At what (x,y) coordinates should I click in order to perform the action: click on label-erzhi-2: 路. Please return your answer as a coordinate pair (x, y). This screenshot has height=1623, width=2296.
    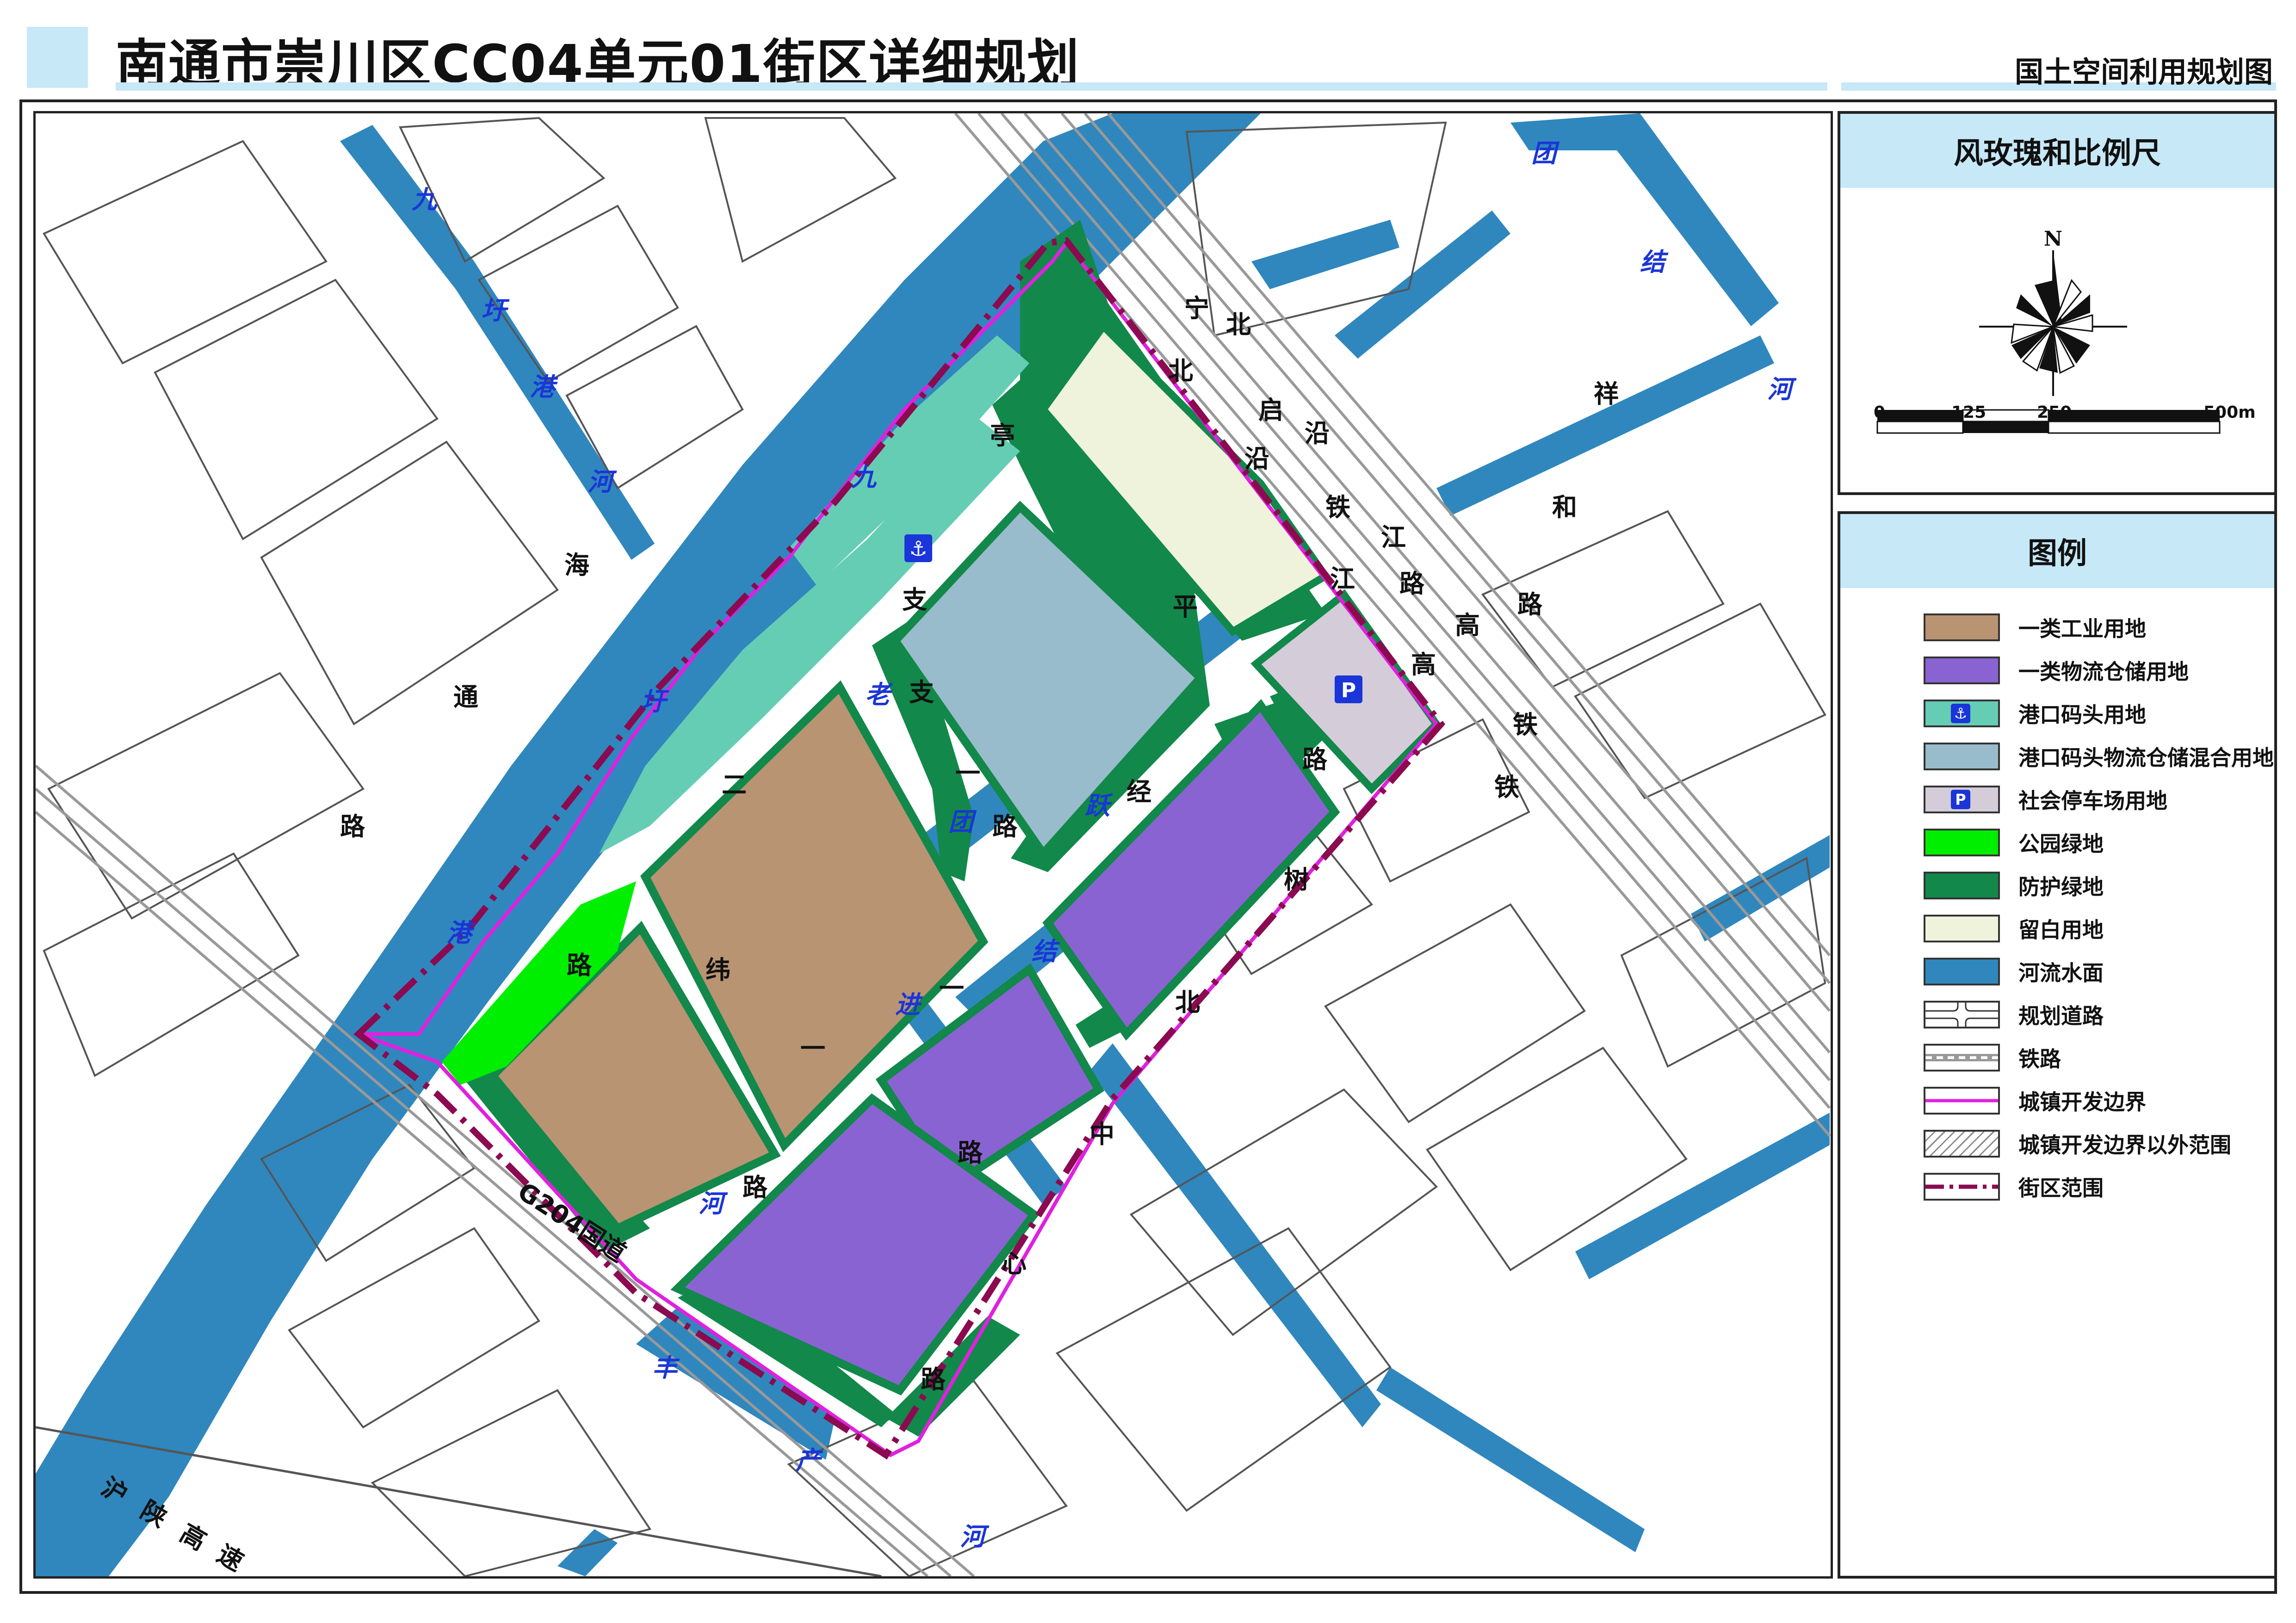
    Looking at the image, I should click on (579, 965).